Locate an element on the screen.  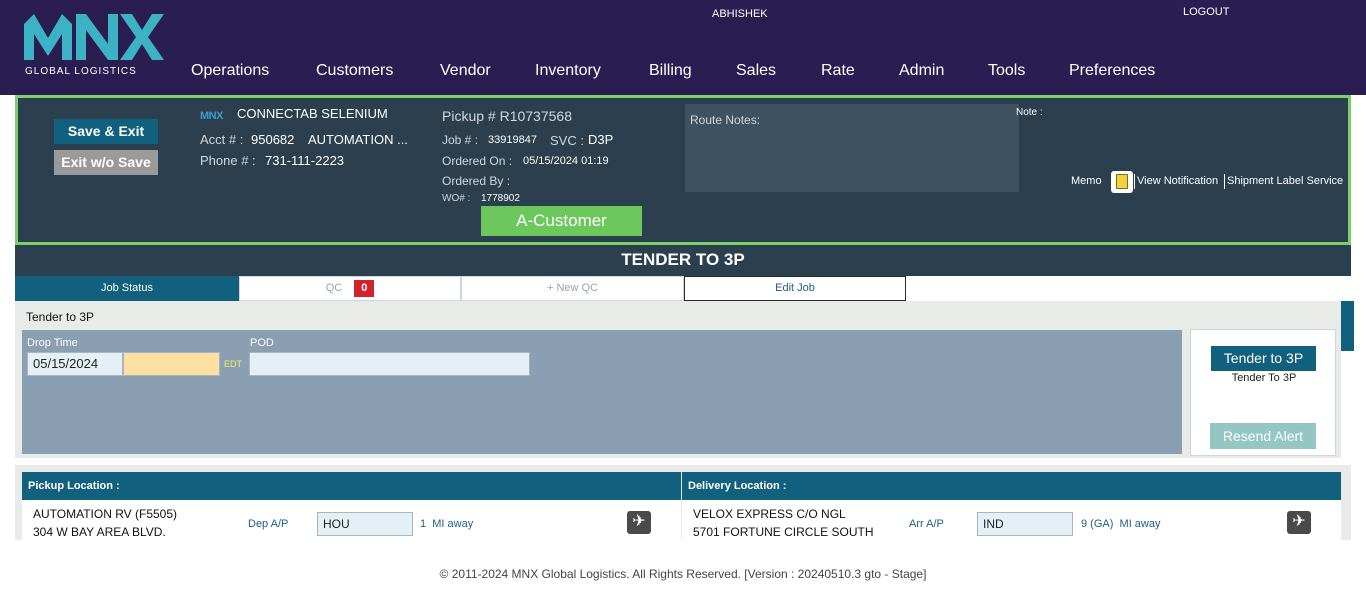
pickup-address-line2: 304 W BAY AREA BLVD. is located at coordinates (99, 532).